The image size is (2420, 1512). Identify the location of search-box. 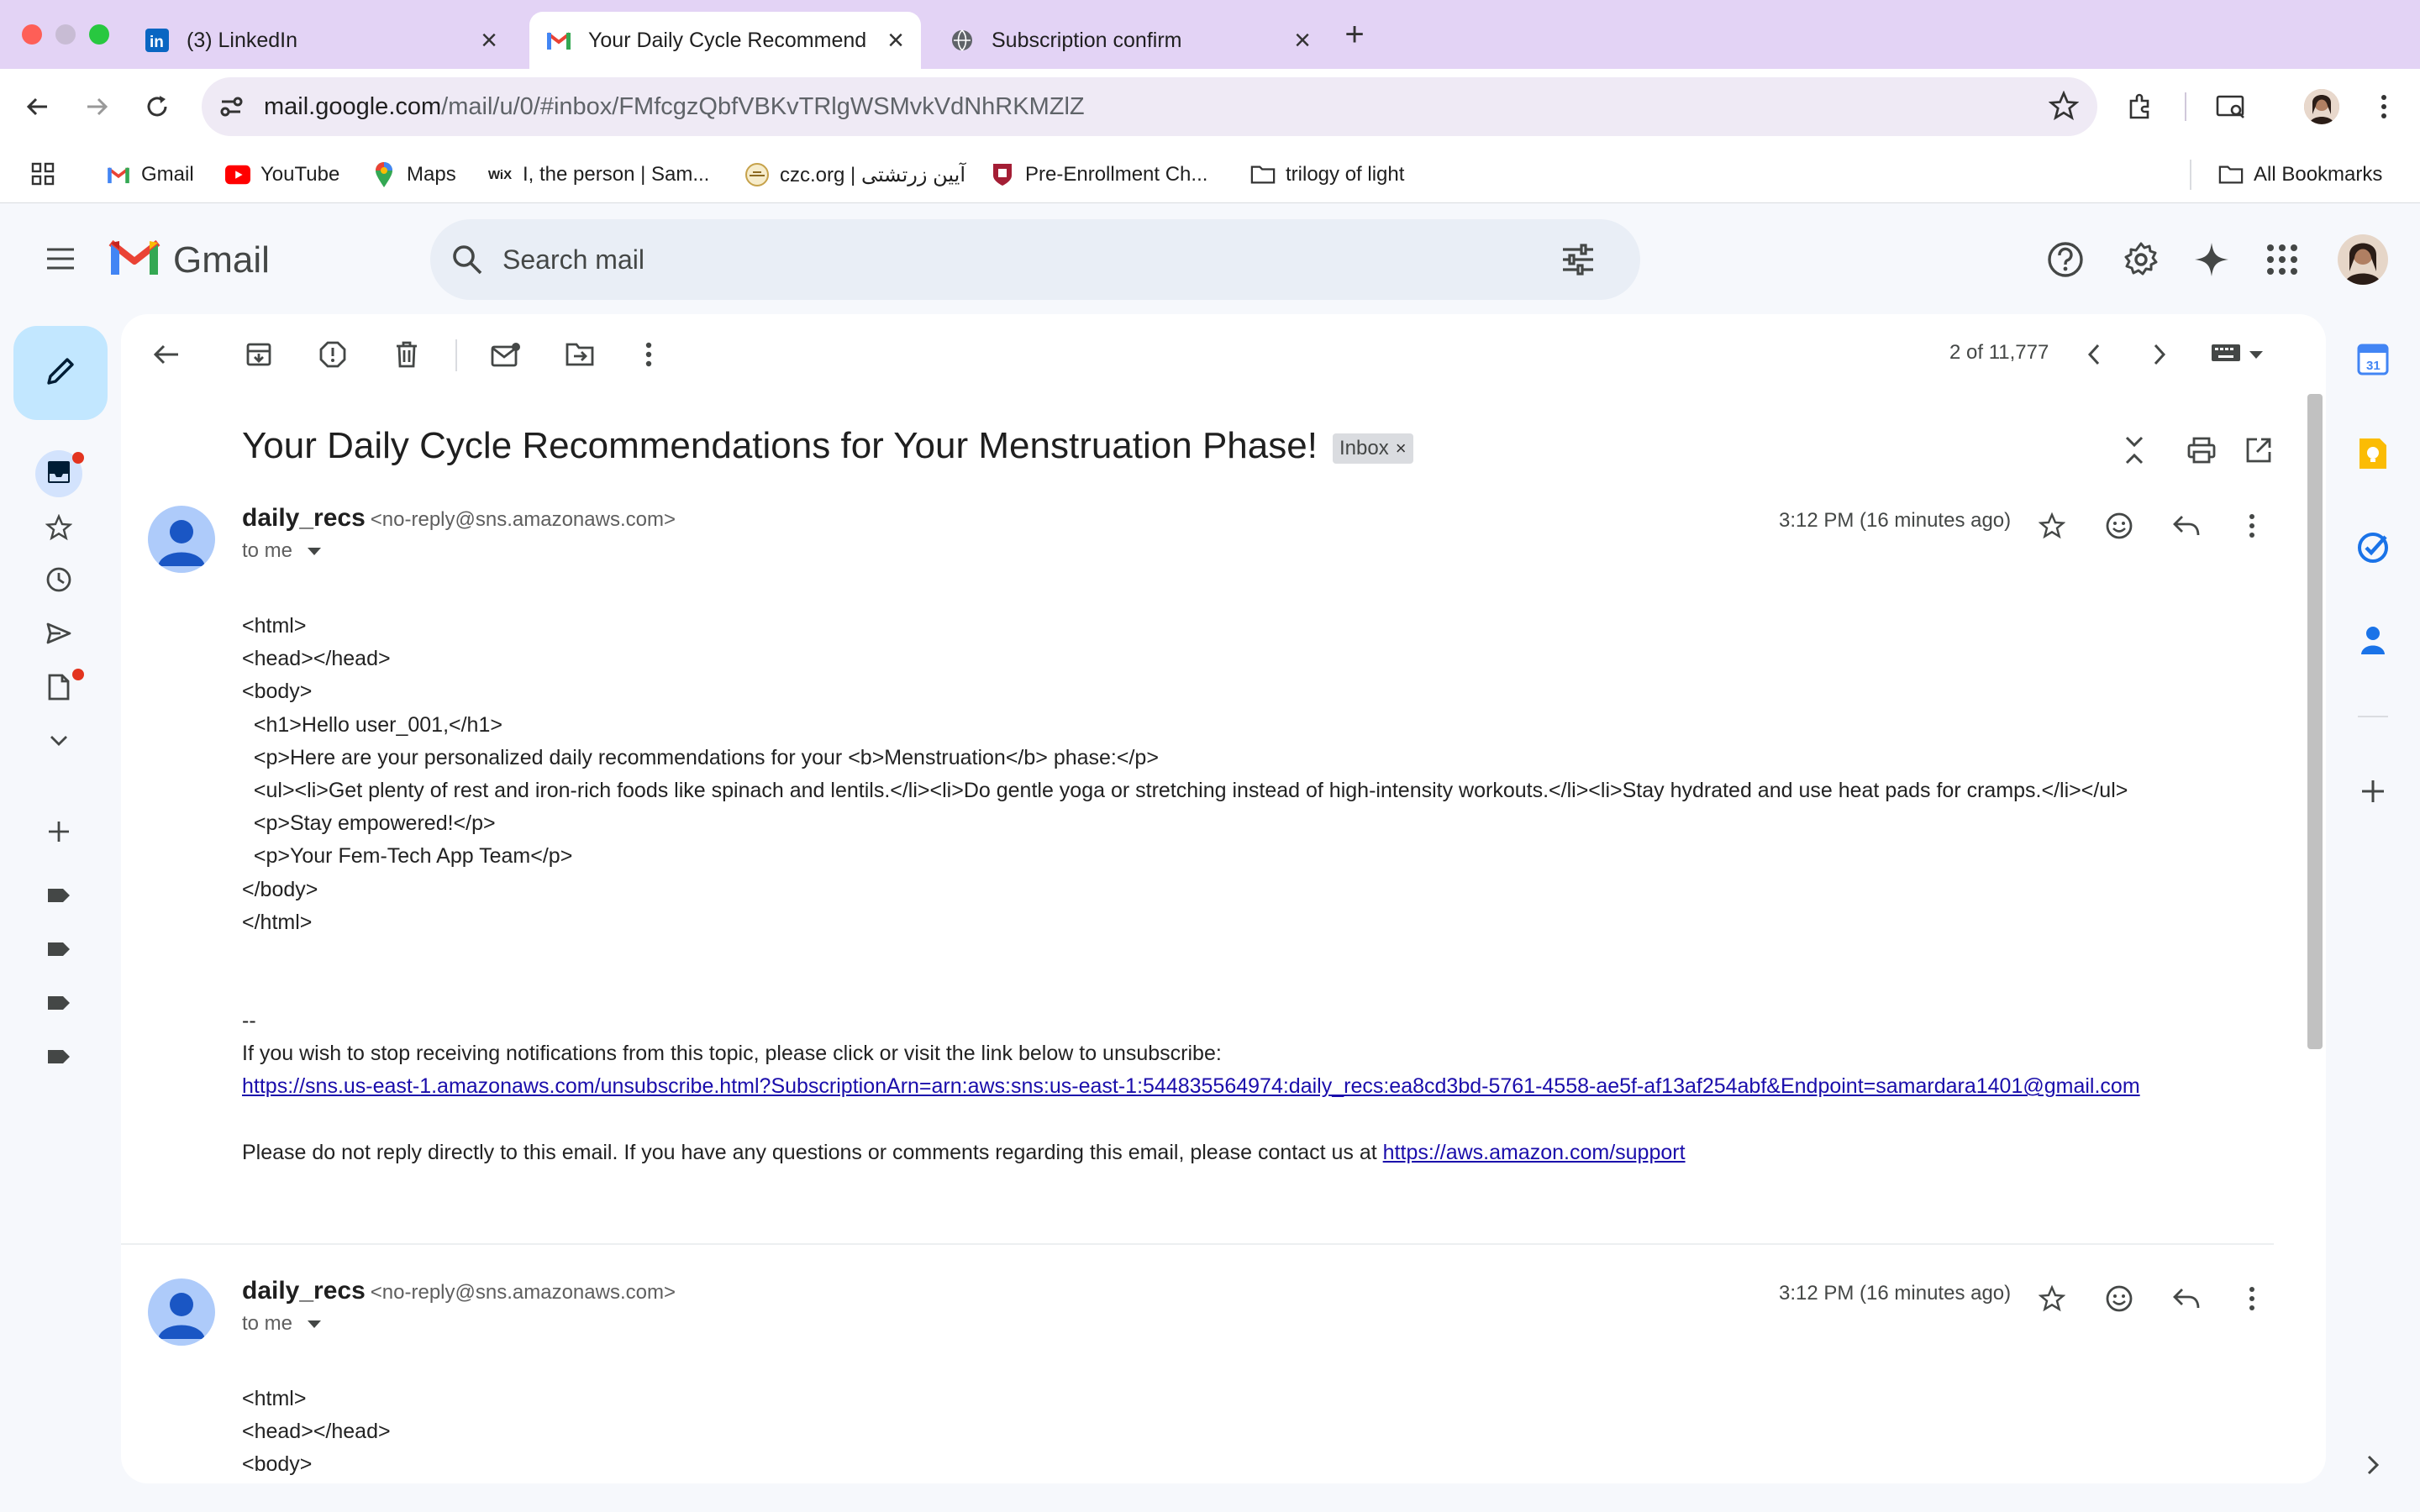
(1035, 259).